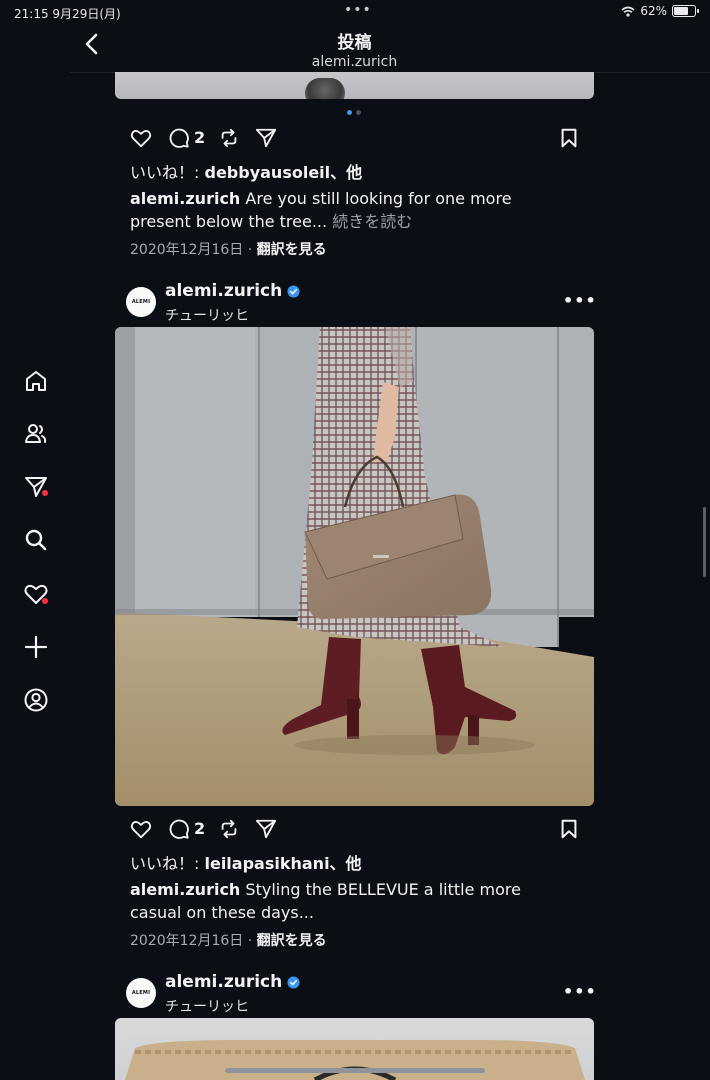 This screenshot has width=710, height=1080. Describe the element at coordinates (390, 48) in the screenshot. I see `post-header: 投稿 alemi.zurich` at that location.